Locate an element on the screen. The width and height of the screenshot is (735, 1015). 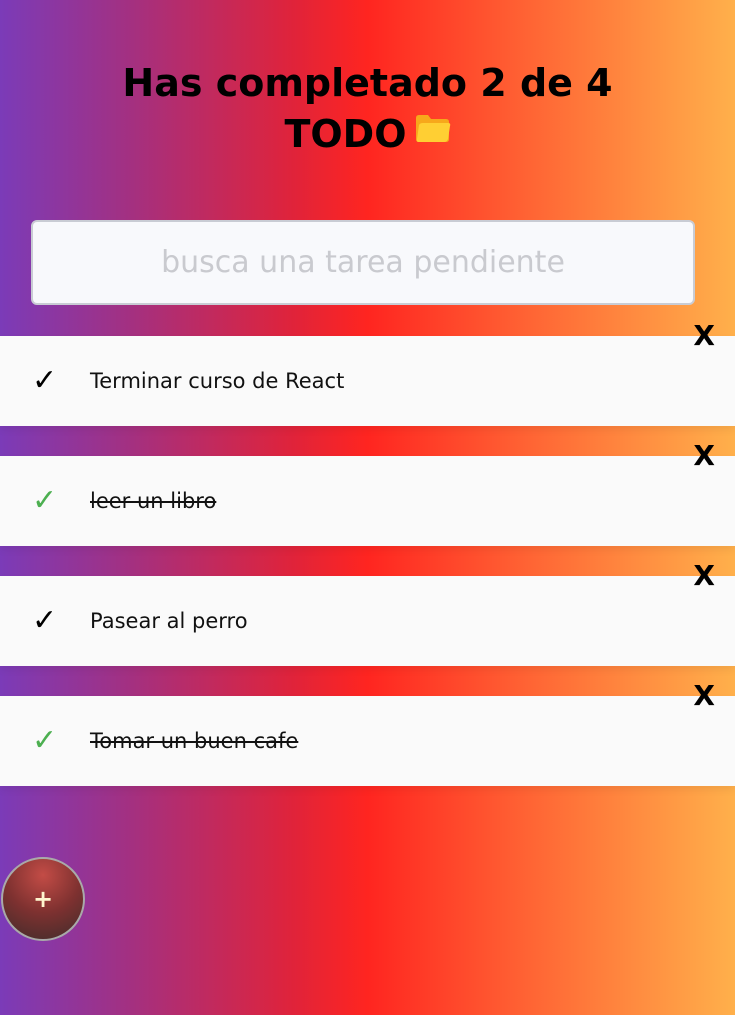
page-title: Has completado 2 de 4 TODO is located at coordinates (367, 109).